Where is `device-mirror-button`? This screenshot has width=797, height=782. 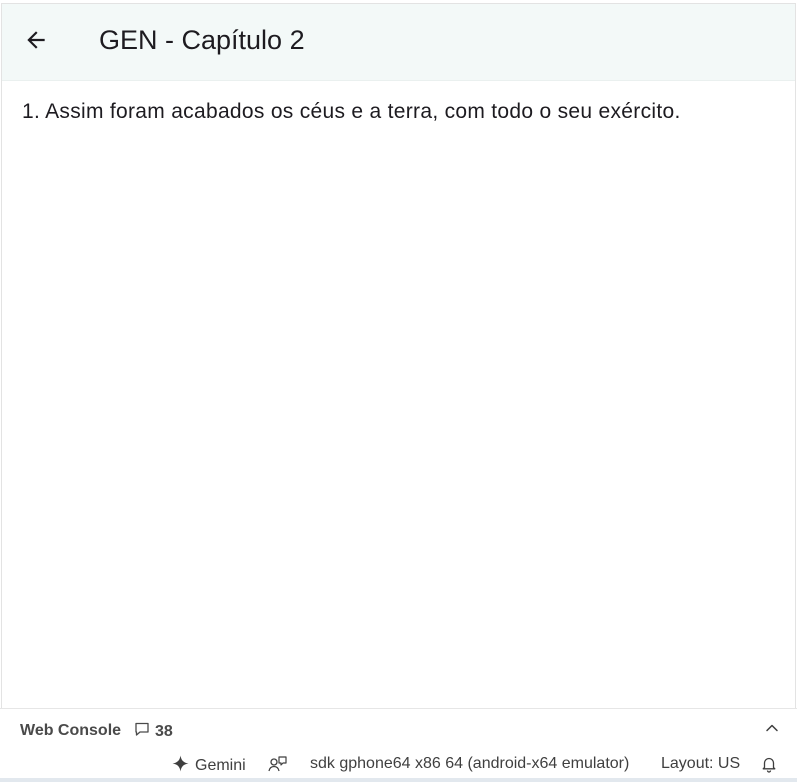
device-mirror-button is located at coordinates (278, 766).